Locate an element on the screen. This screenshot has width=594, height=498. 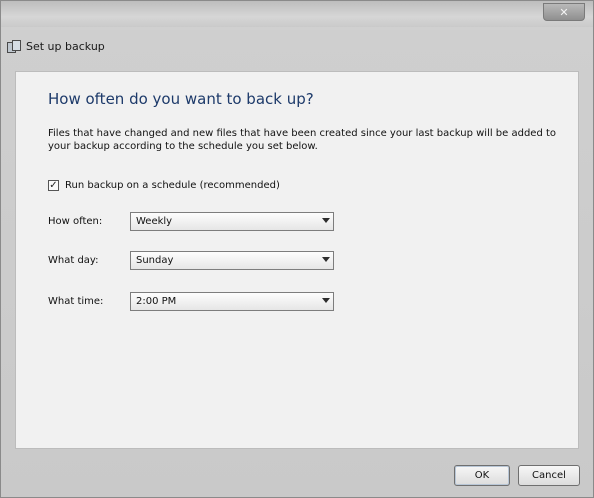
ok-button: OK is located at coordinates (482, 475).